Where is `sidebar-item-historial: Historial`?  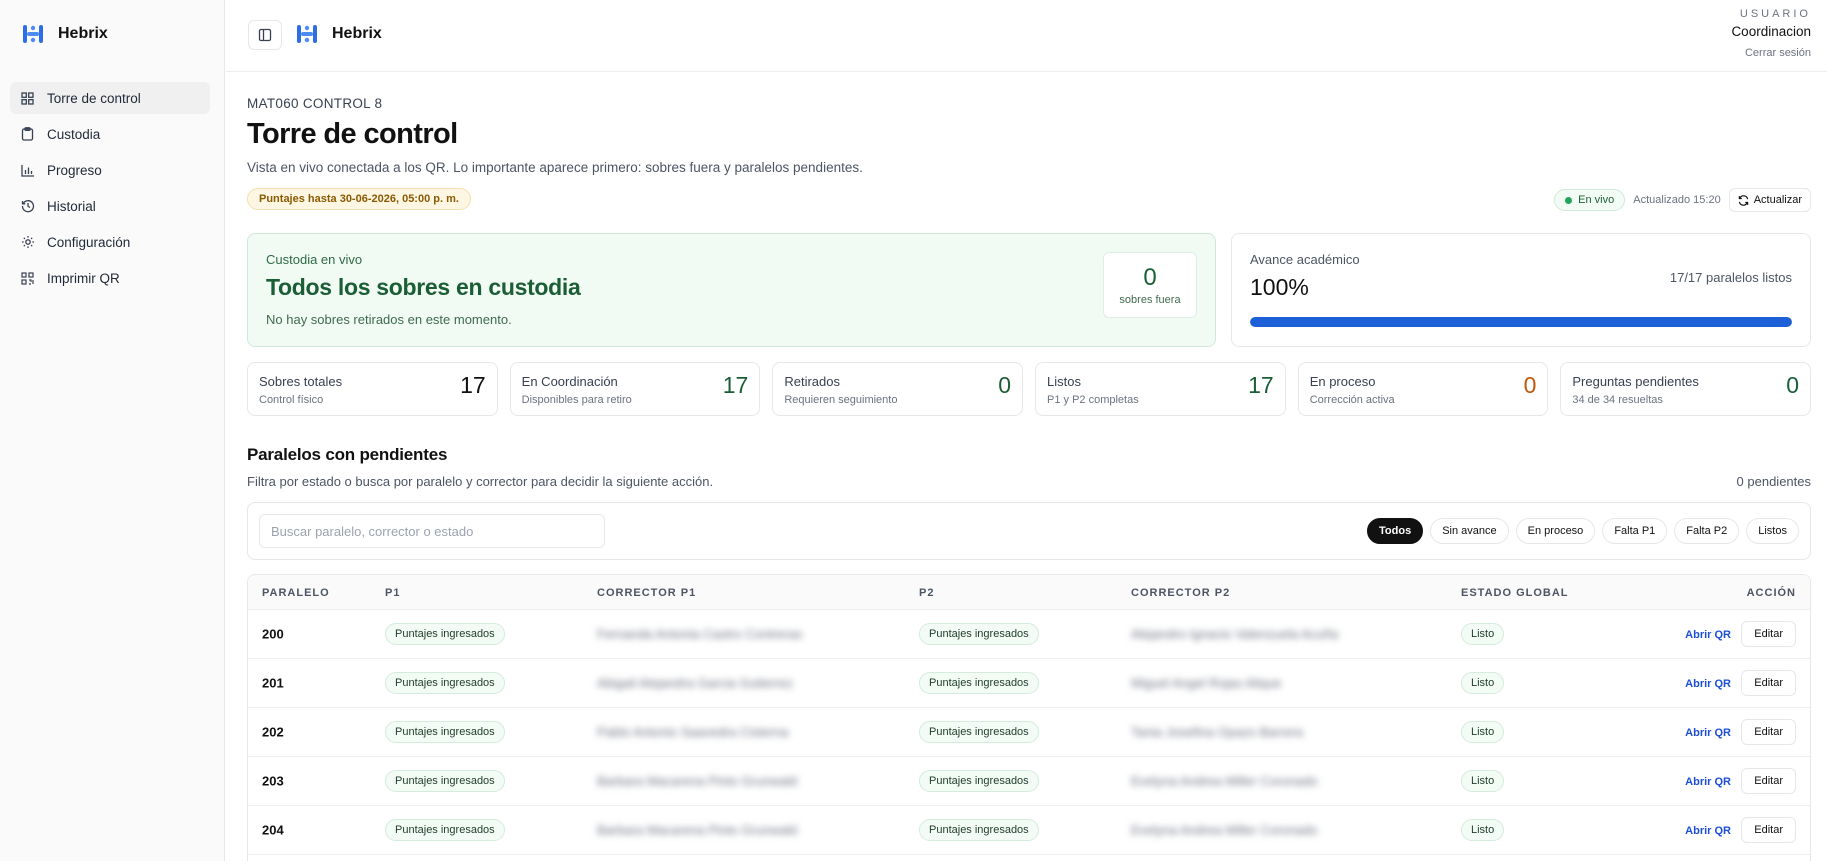
sidebar-item-historial: Historial is located at coordinates (110, 206).